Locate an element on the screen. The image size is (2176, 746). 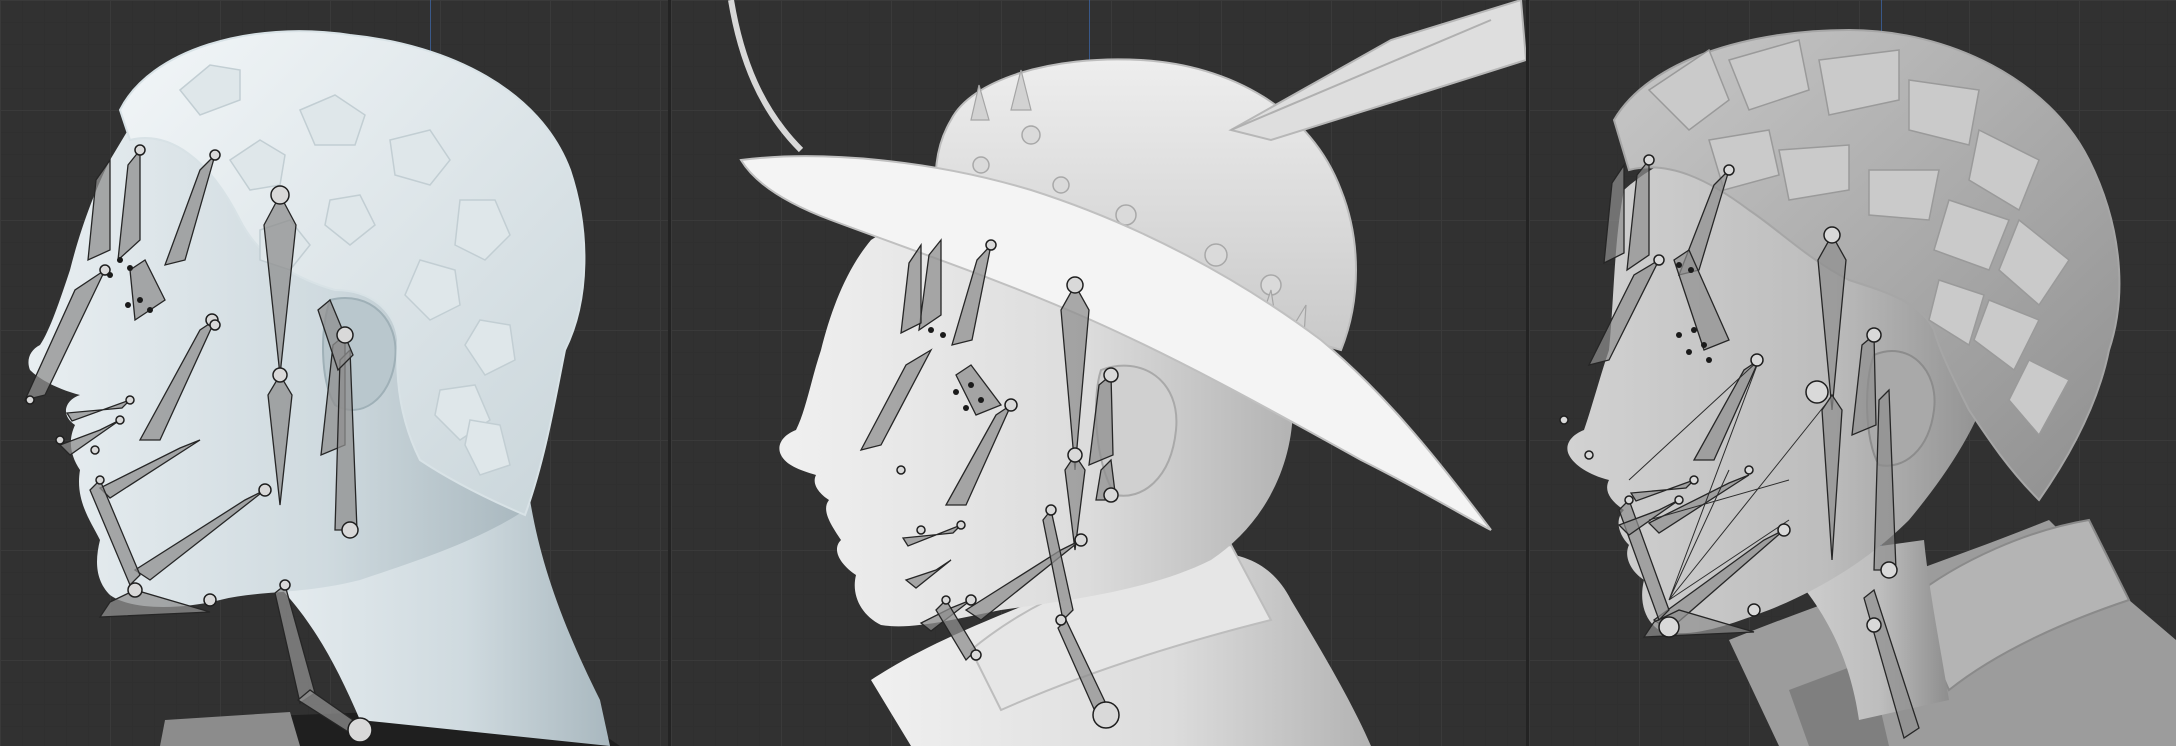
feather-shape is located at coordinates (1377, 71).